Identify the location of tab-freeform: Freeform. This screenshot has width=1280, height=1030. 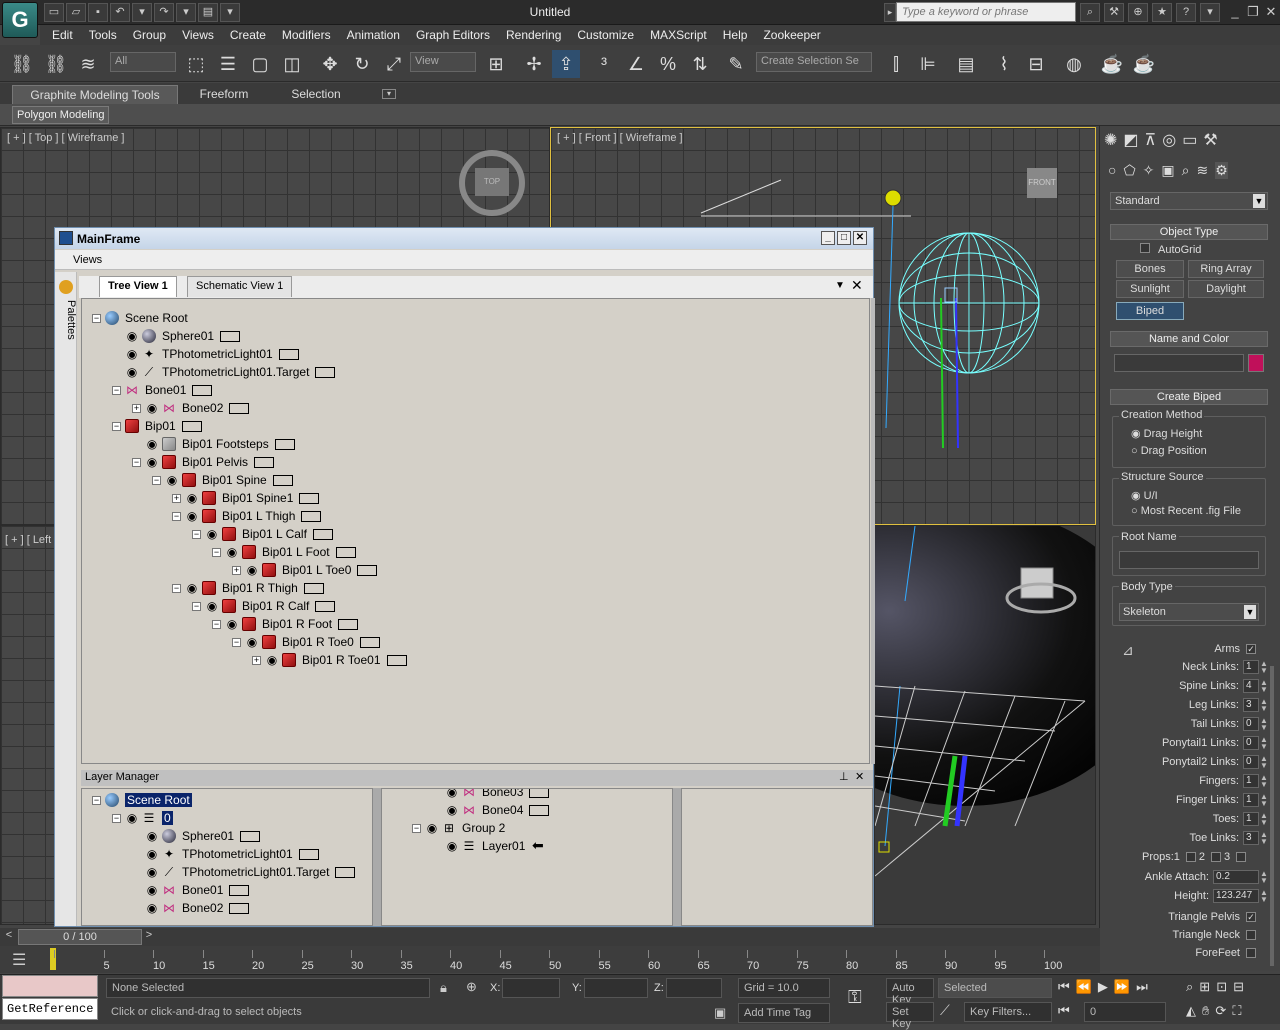
(224, 94).